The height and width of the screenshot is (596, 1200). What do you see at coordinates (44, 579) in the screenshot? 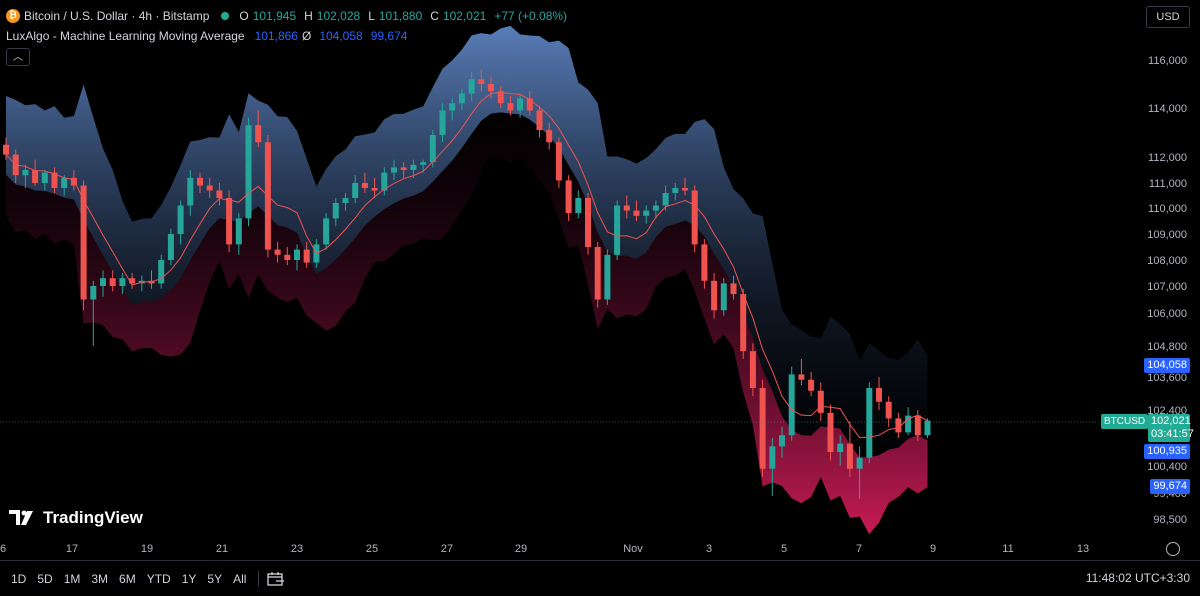
I see `timeframe-5d: 5D` at bounding box center [44, 579].